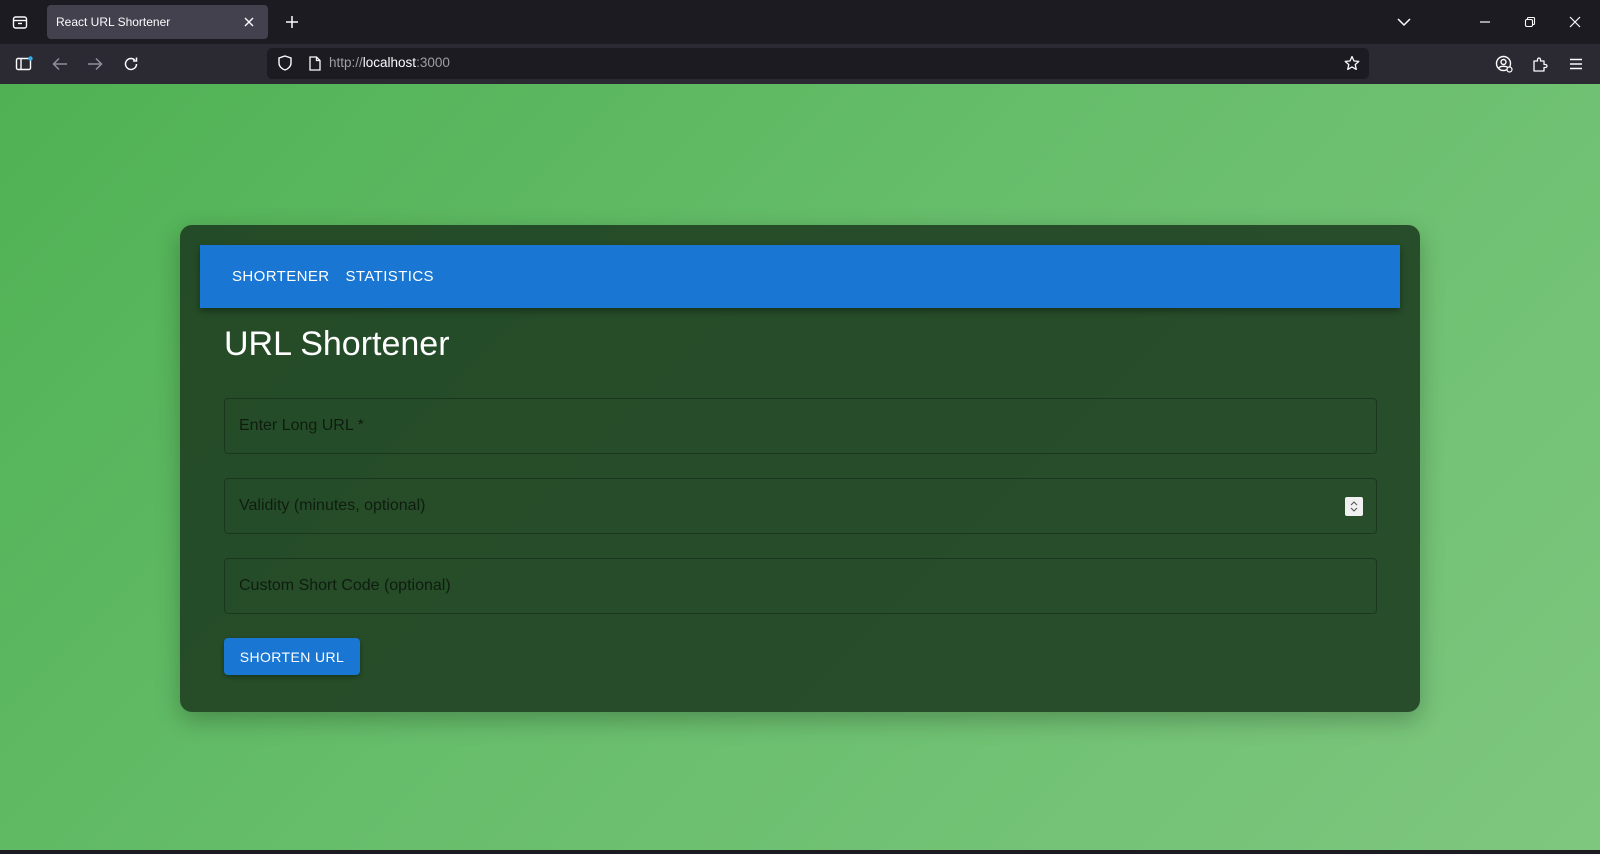 The width and height of the screenshot is (1600, 854). I want to click on window-close-button, so click(1575, 22).